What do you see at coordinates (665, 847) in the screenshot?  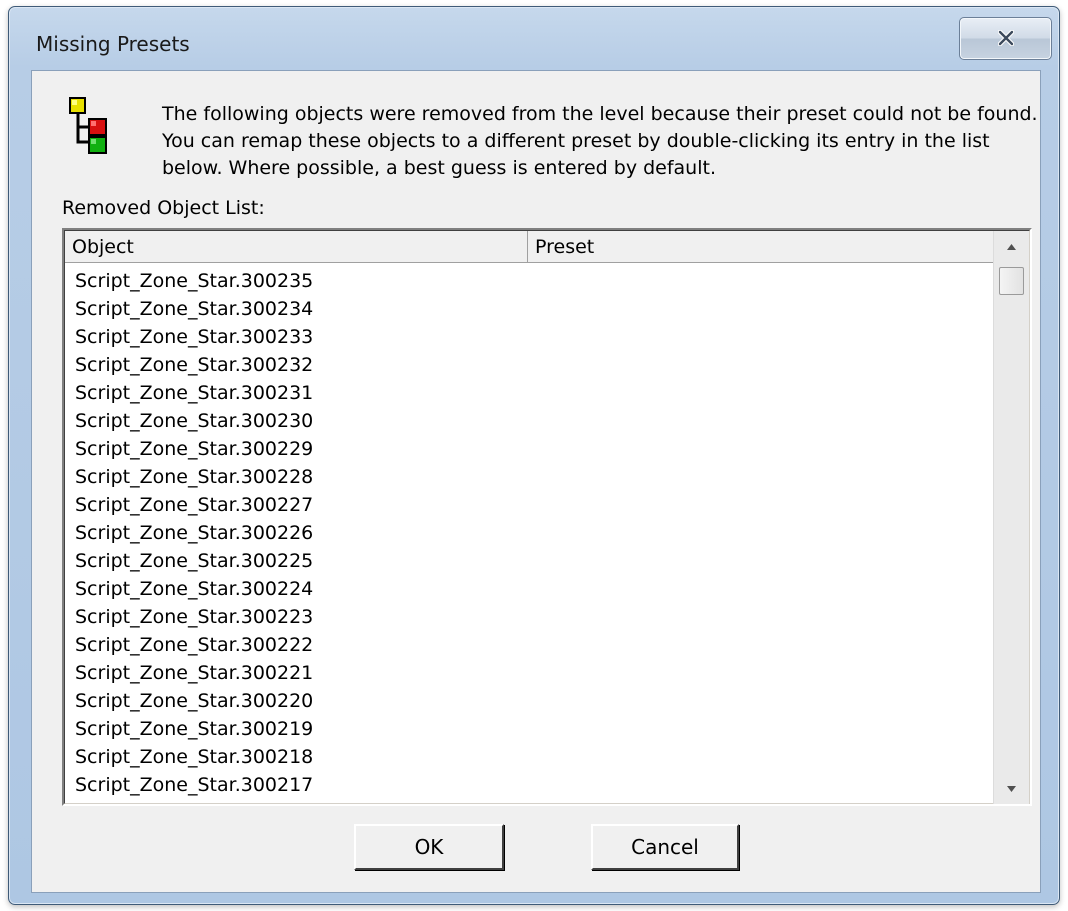 I see `cancel-button: Cancel` at bounding box center [665, 847].